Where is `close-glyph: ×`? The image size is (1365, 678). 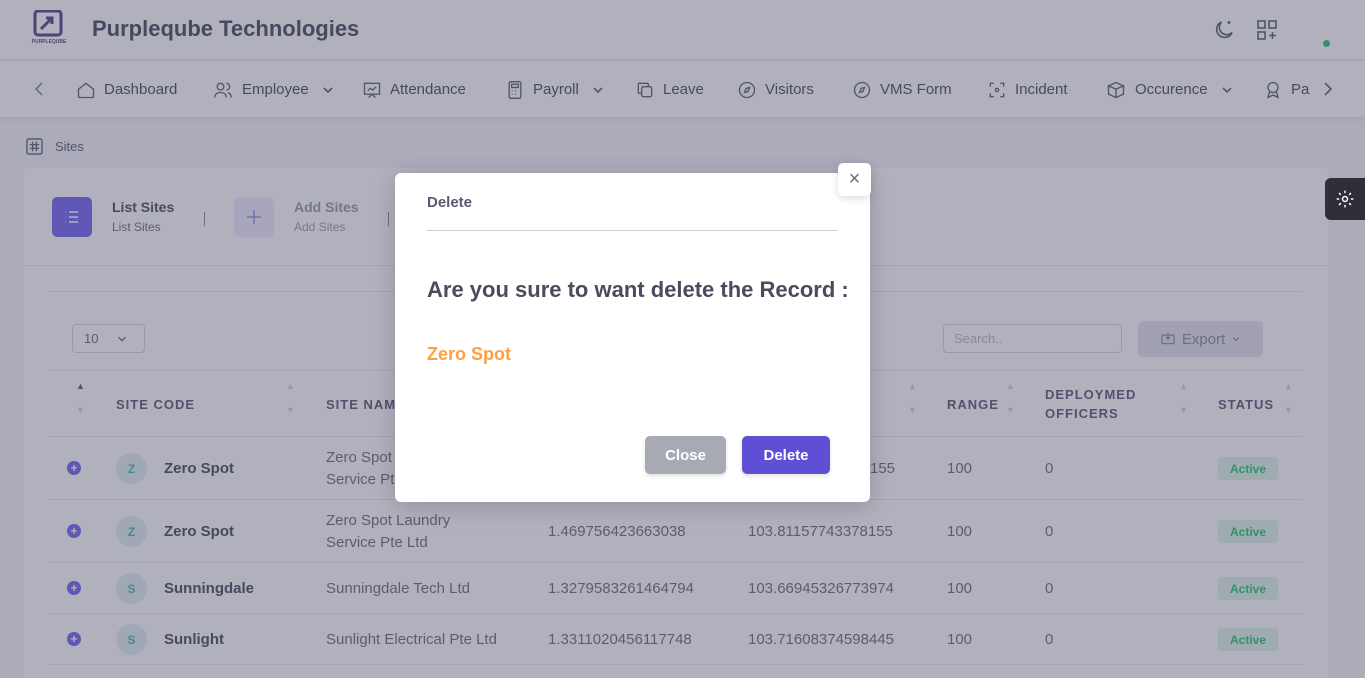 close-glyph: × is located at coordinates (854, 179).